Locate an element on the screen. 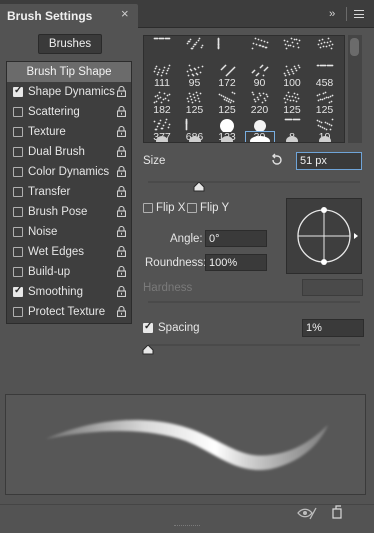 The width and height of the screenshot is (374, 533). toggle-preview-eye-icon is located at coordinates (307, 514).